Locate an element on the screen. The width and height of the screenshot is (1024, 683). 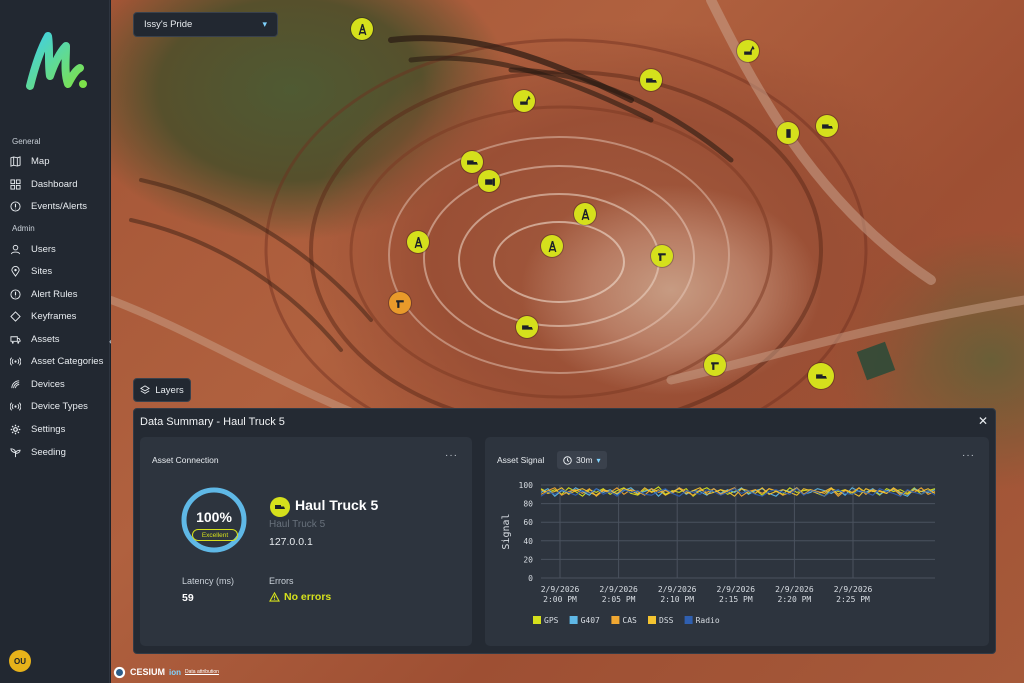
sidebar-item-alert-rules: Alert Rules is located at coordinates (58, 294).